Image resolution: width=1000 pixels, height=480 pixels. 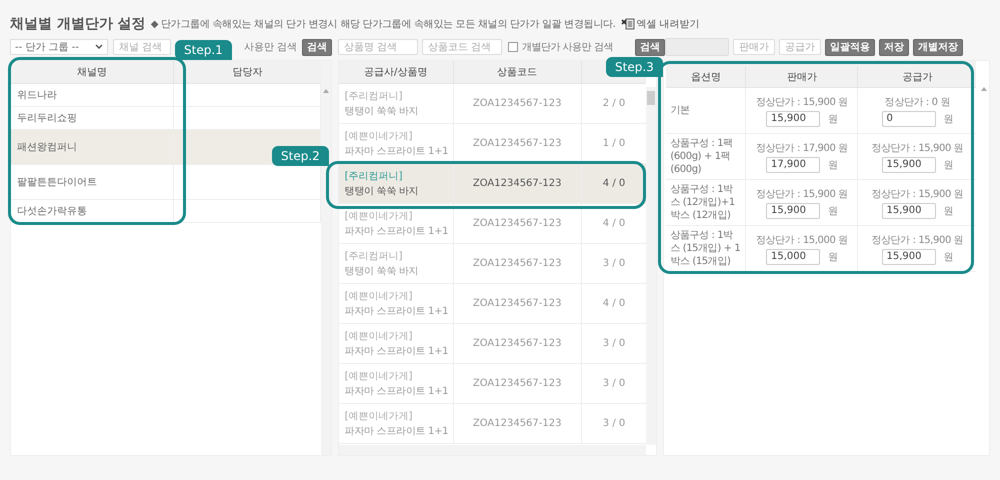 I want to click on page-title: 채널별 개별단가 설정, so click(x=78, y=24).